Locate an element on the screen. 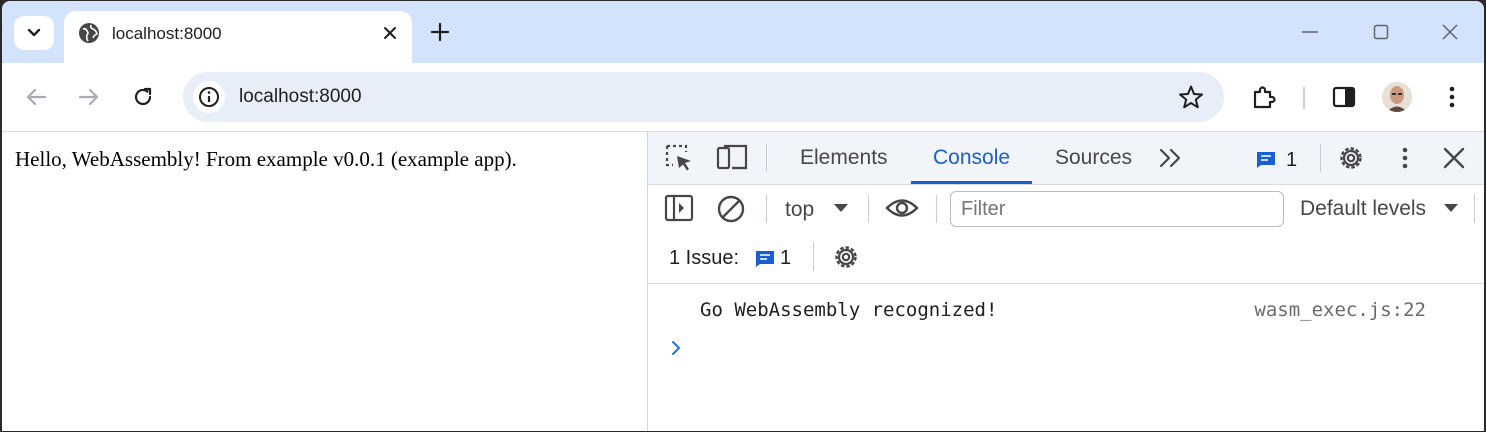  maximize-icon is located at coordinates (1381, 32).